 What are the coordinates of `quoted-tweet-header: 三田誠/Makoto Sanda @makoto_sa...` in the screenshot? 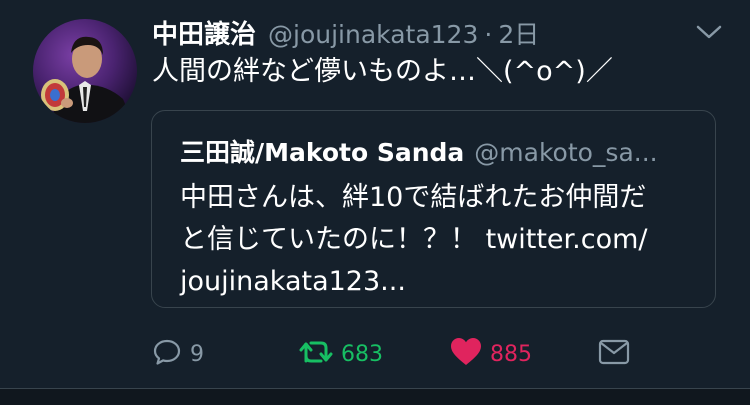 It's located at (419, 151).